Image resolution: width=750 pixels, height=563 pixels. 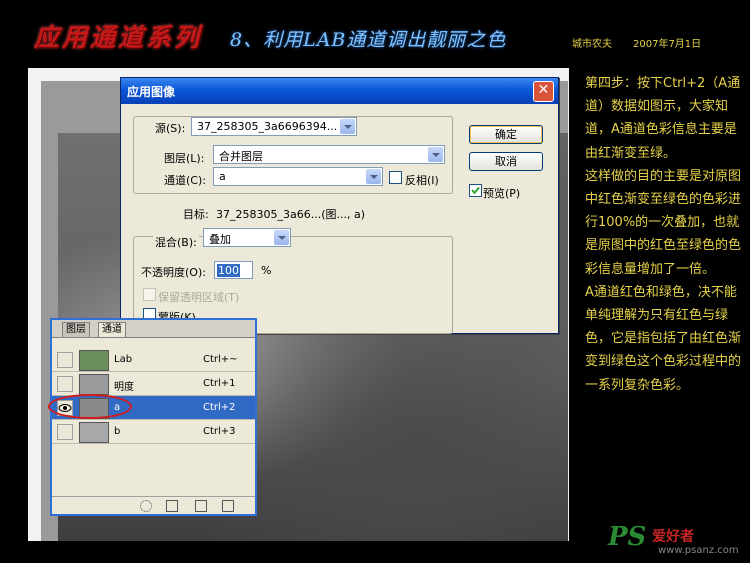 I want to click on channel-label: 通道(C):, so click(x=185, y=180).